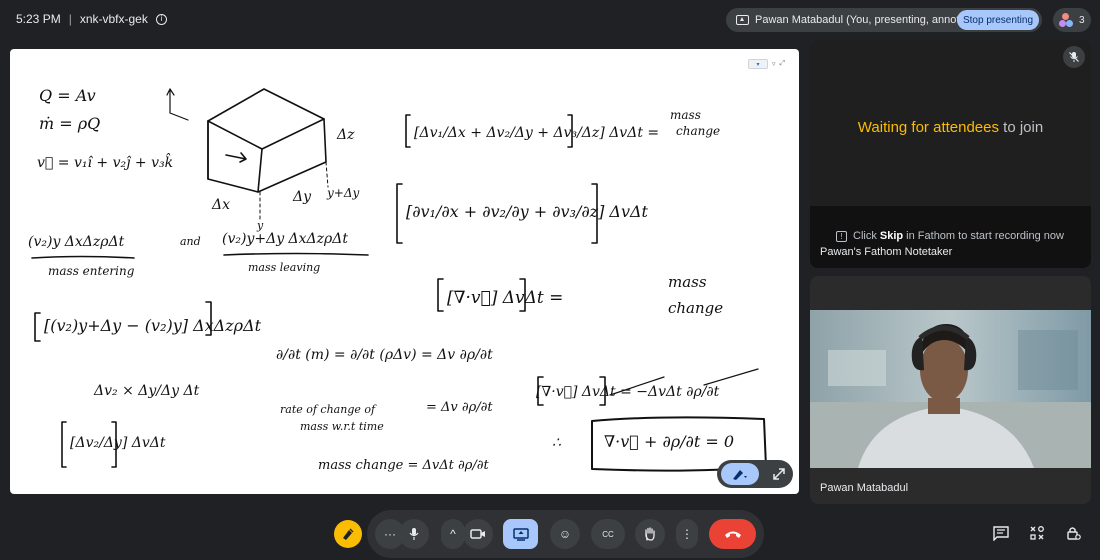 Image resolution: width=1100 pixels, height=560 pixels. Describe the element at coordinates (698, 131) in the screenshot. I see `label-change-1: change` at that location.